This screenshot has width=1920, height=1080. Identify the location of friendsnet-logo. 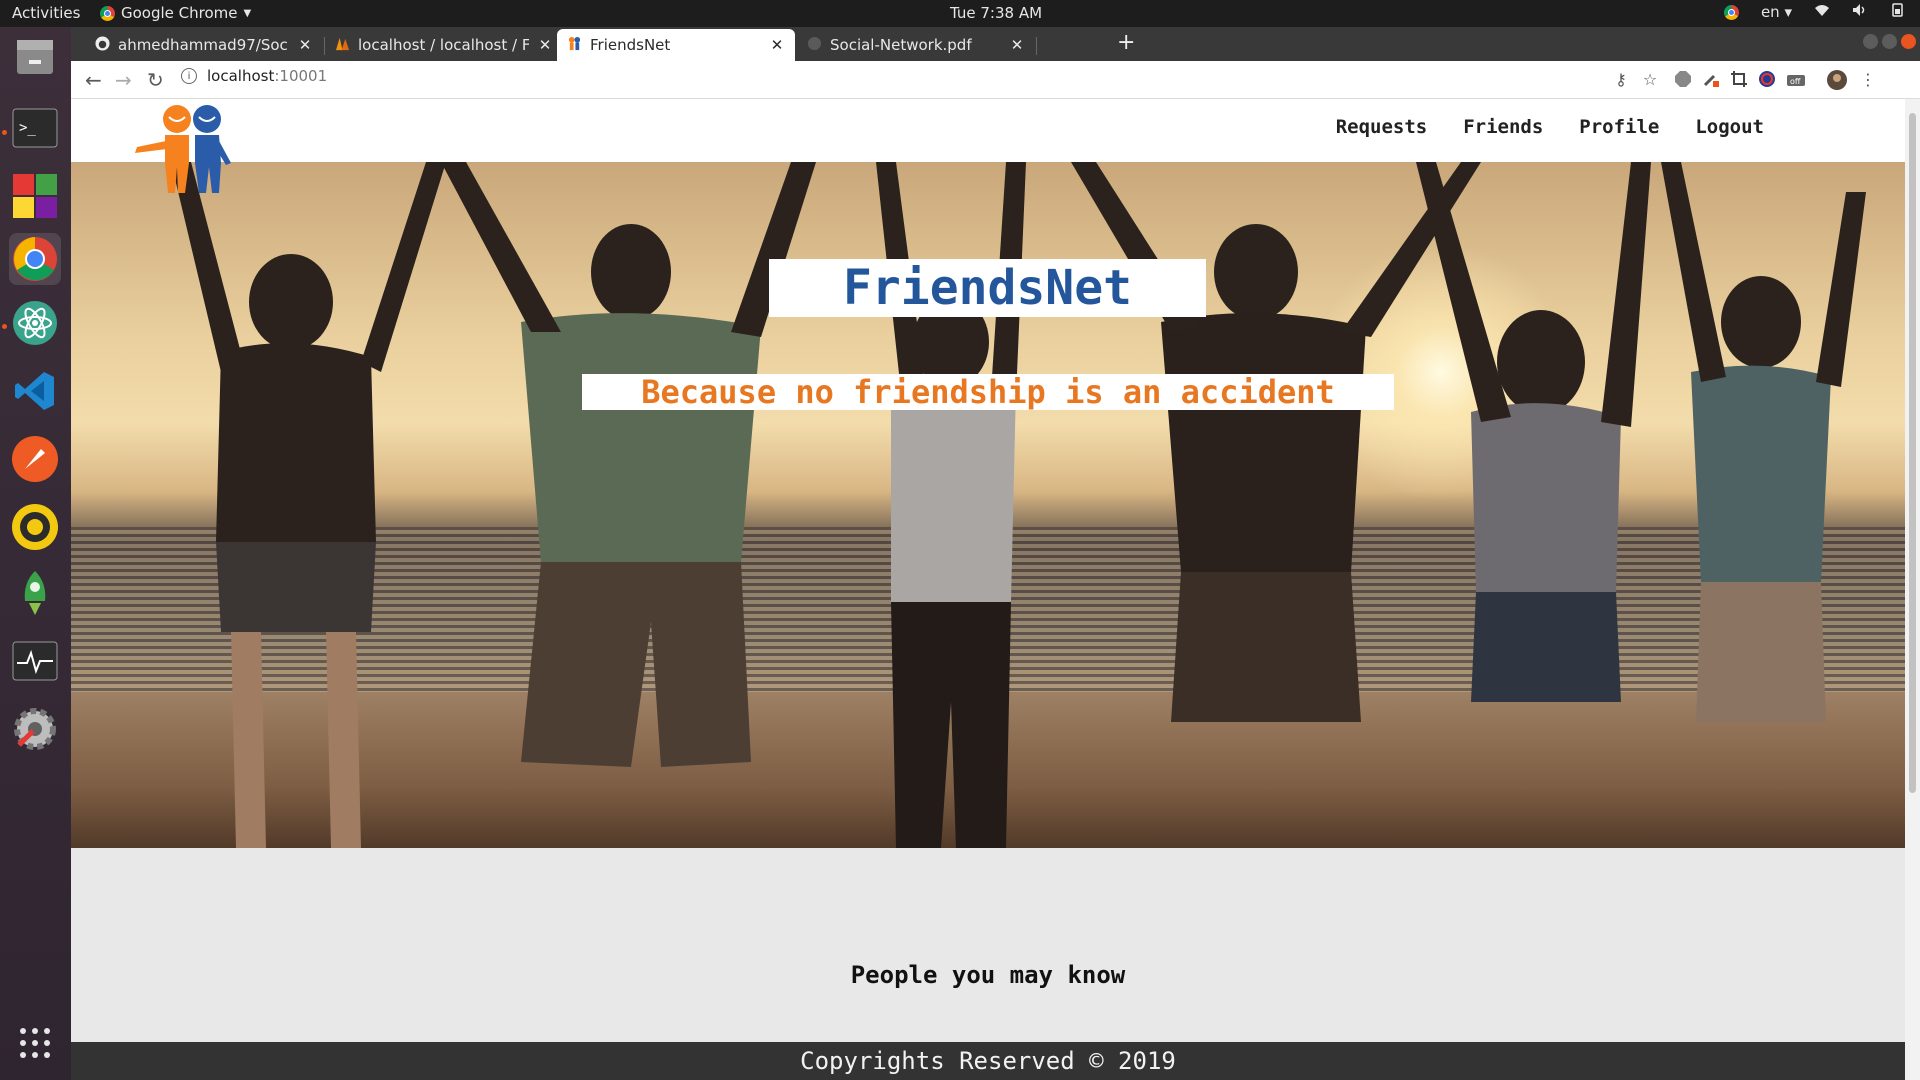
(183, 149).